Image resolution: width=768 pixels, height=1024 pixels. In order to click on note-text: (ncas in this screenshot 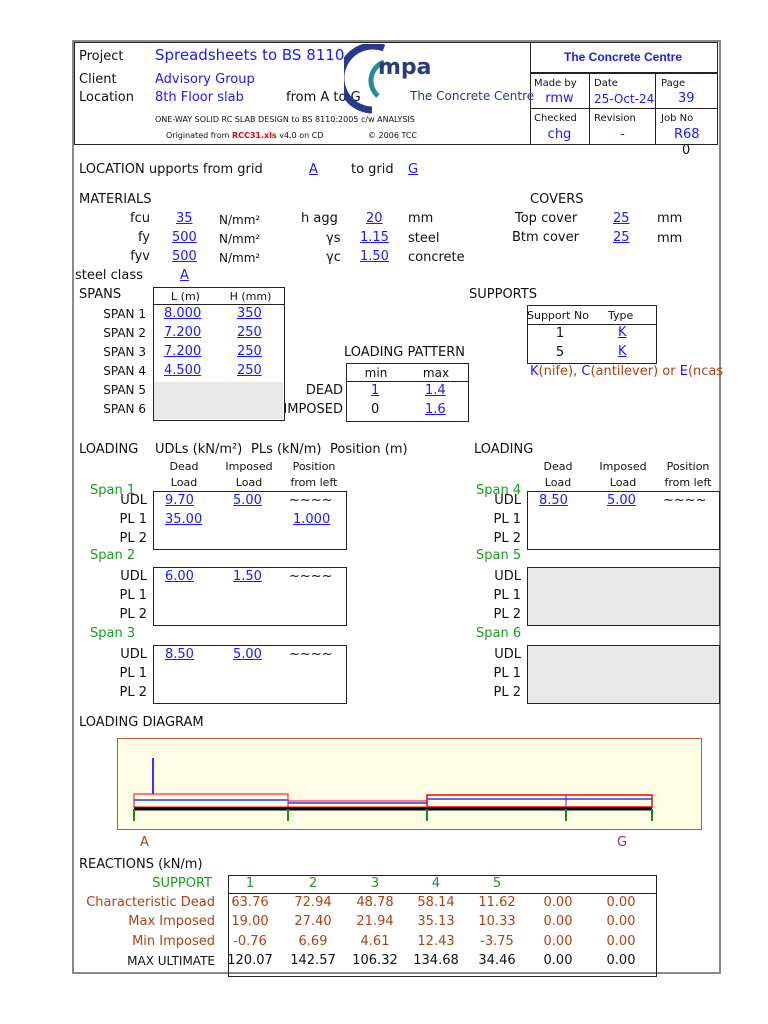, I will do `click(705, 371)`.